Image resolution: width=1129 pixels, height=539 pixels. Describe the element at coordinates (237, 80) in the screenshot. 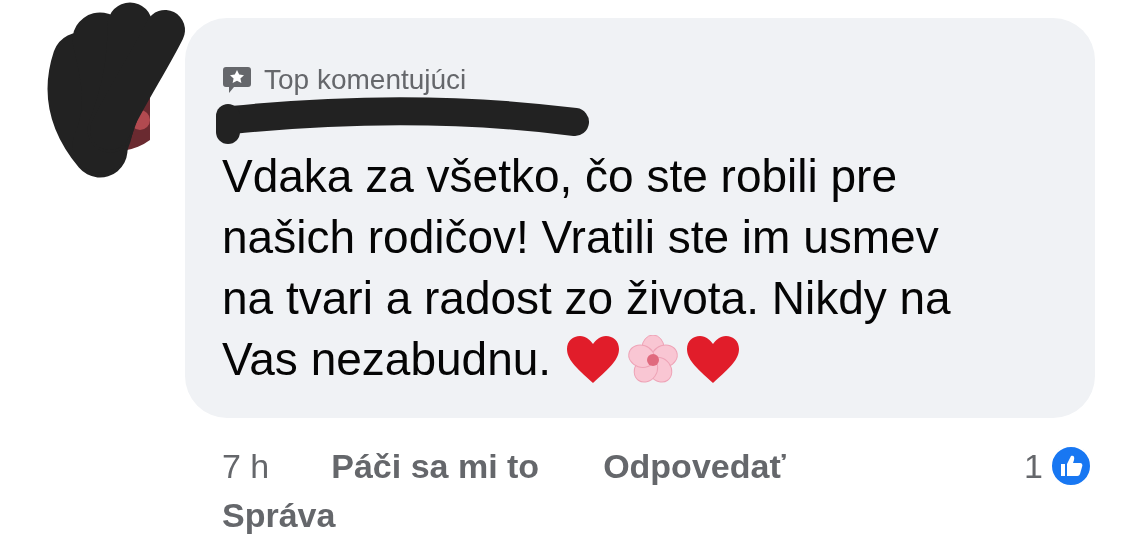

I see `star-badge-icon` at that location.